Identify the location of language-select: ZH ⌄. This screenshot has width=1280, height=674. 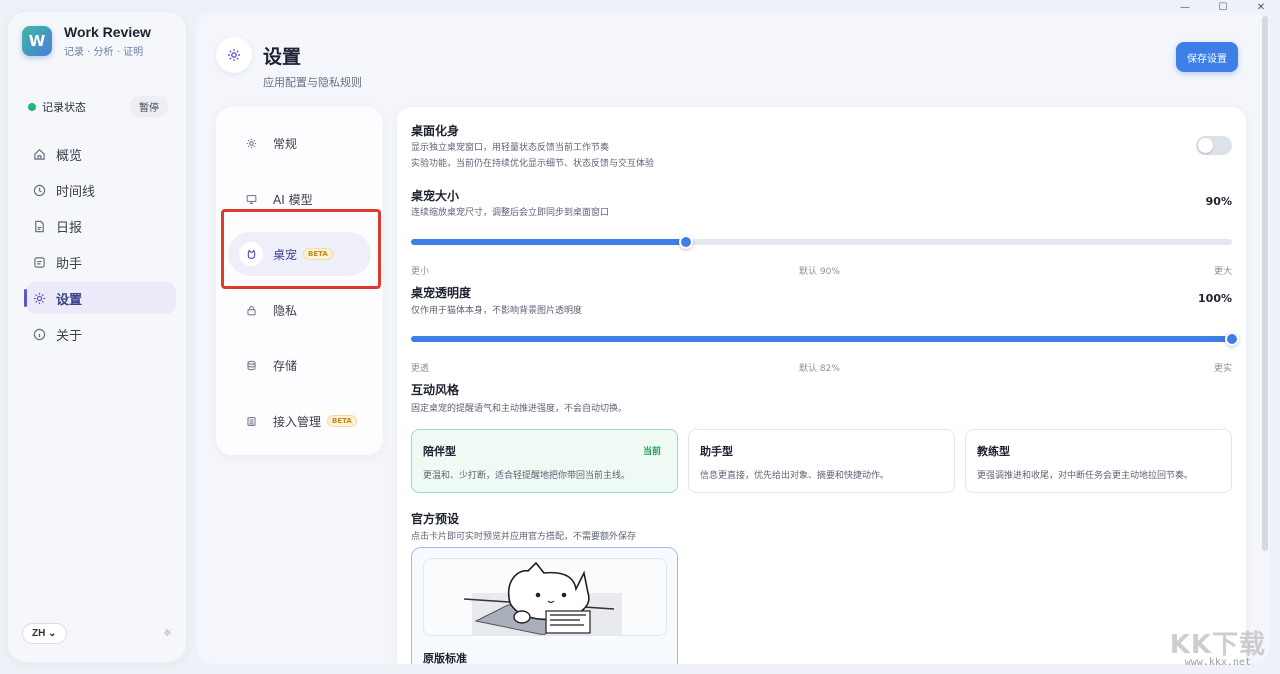
(44, 633).